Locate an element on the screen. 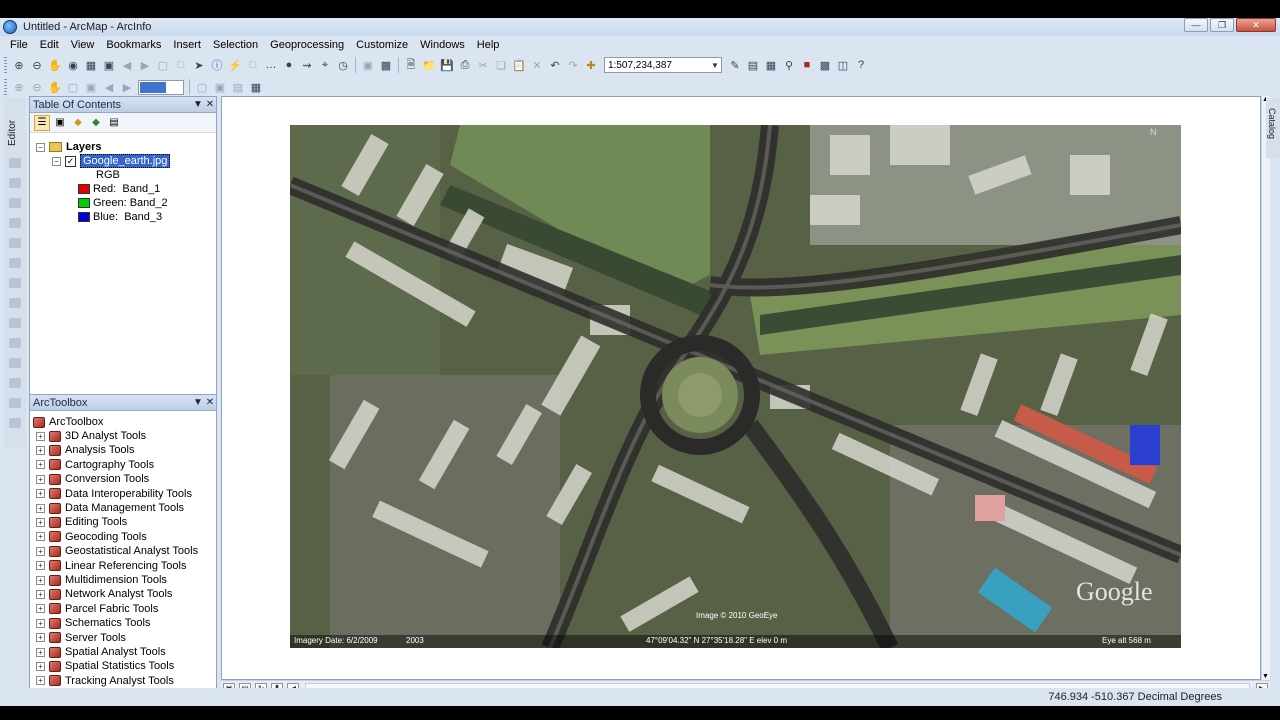 The height and width of the screenshot is (720, 1280). straight-segment-icon is located at coordinates (15, 203).